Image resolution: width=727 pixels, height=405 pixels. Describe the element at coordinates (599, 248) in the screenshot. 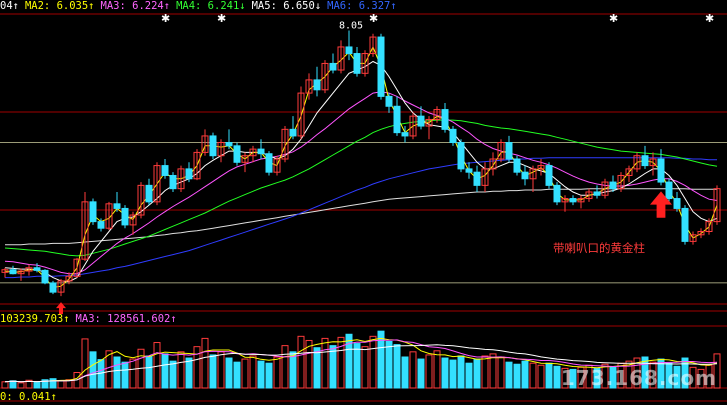

I see `chart-annotation: 带喇叭口的黄金柱` at that location.